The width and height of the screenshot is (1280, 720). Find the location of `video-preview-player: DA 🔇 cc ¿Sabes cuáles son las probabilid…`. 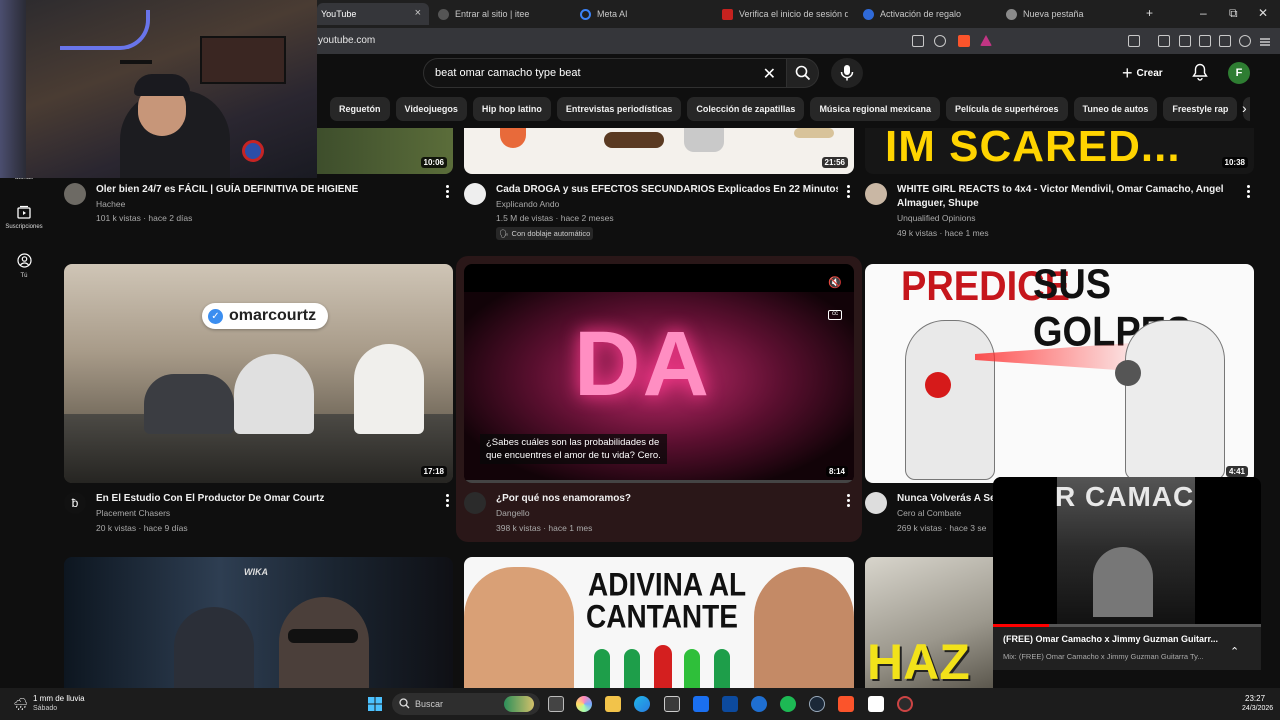

video-preview-player: DA 🔇 cc ¿Sabes cuáles son las probabilid… is located at coordinates (659, 373).